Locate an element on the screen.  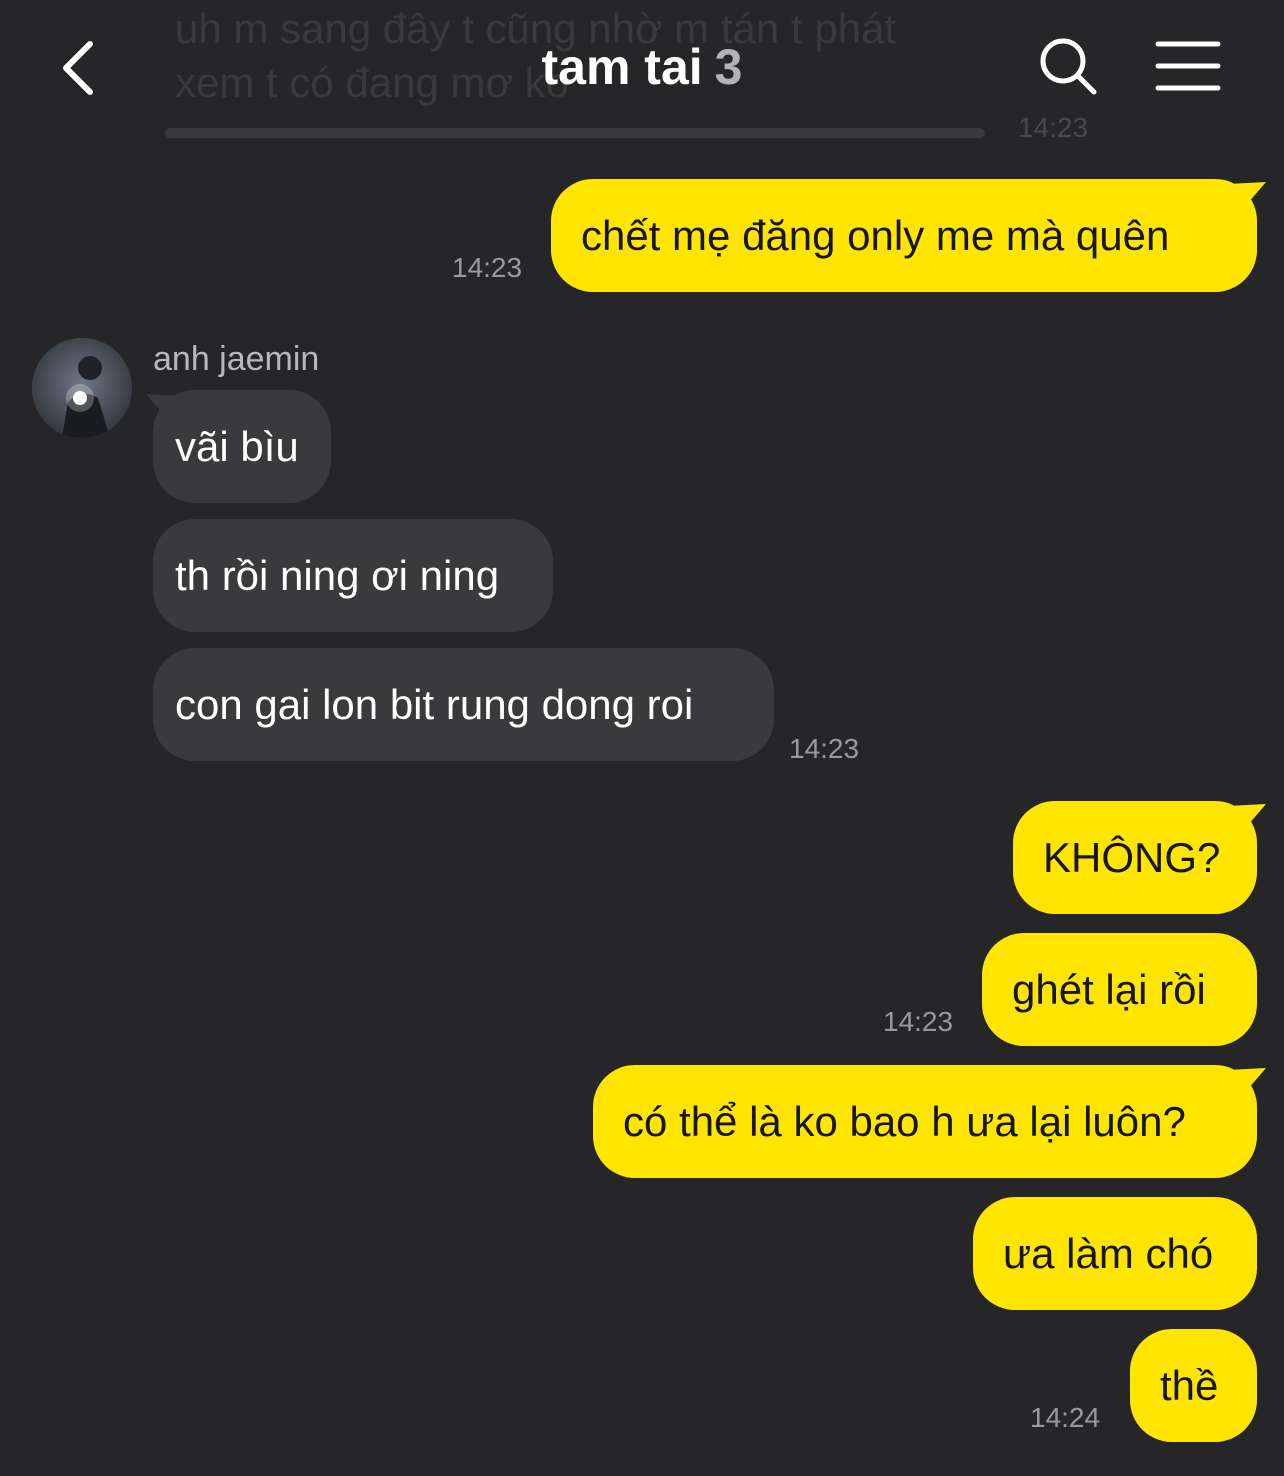
message-text: KHÔNG? is located at coordinates (1132, 857).